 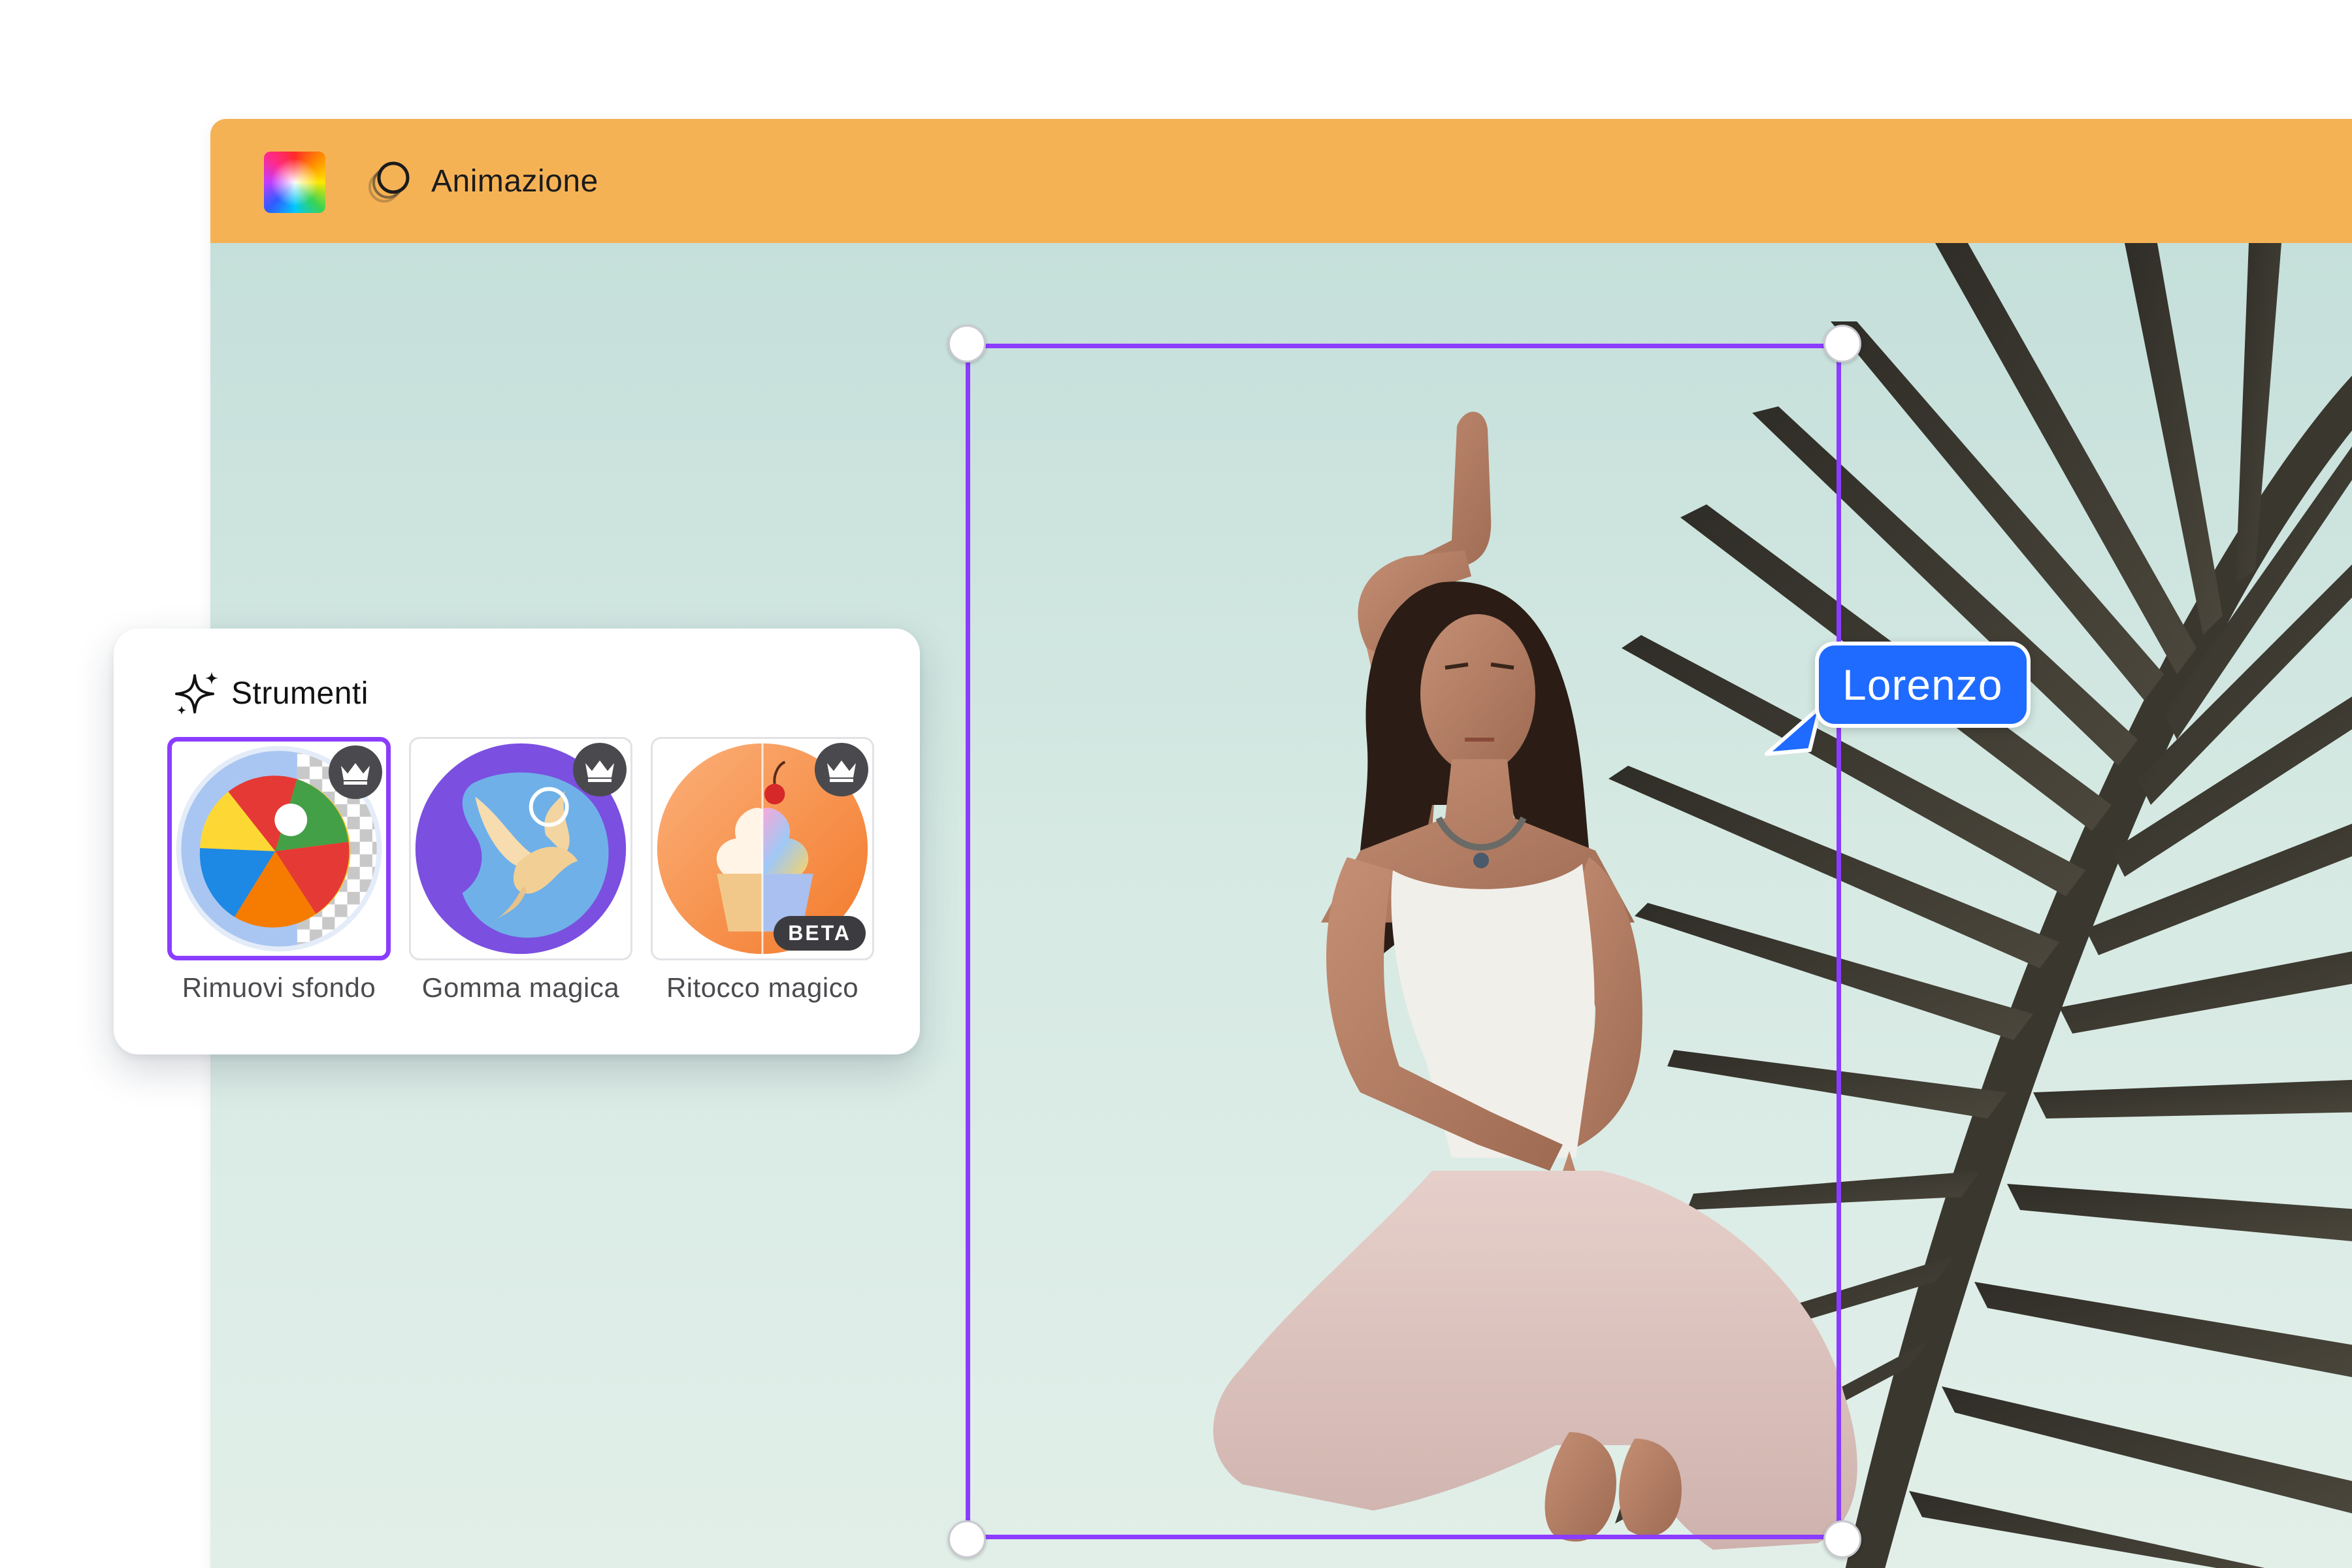 What do you see at coordinates (391, 180) in the screenshot?
I see `animation-circles-icon` at bounding box center [391, 180].